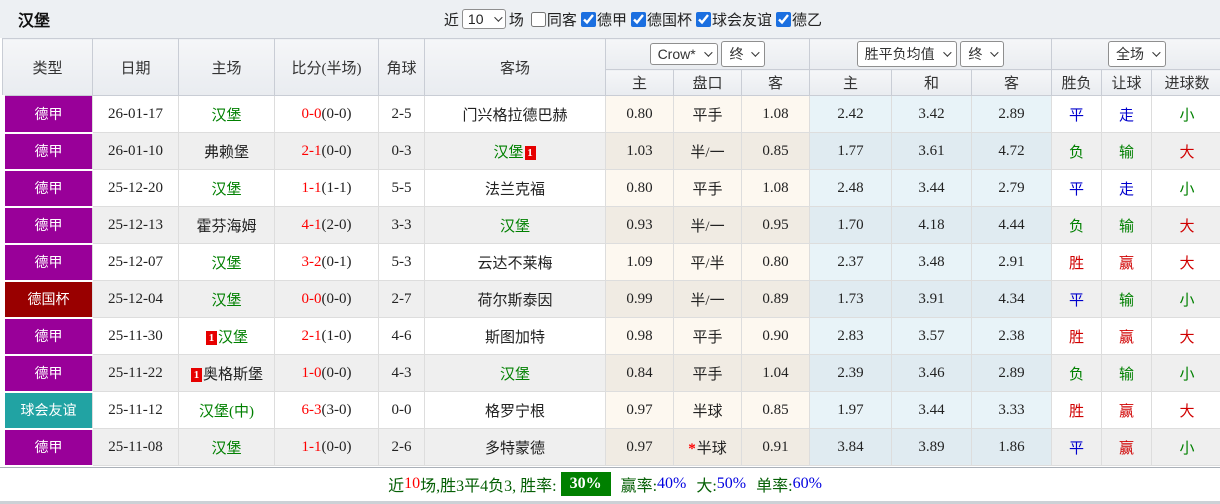  I want to click on score-cell: 1-0(0-0), so click(327, 373).